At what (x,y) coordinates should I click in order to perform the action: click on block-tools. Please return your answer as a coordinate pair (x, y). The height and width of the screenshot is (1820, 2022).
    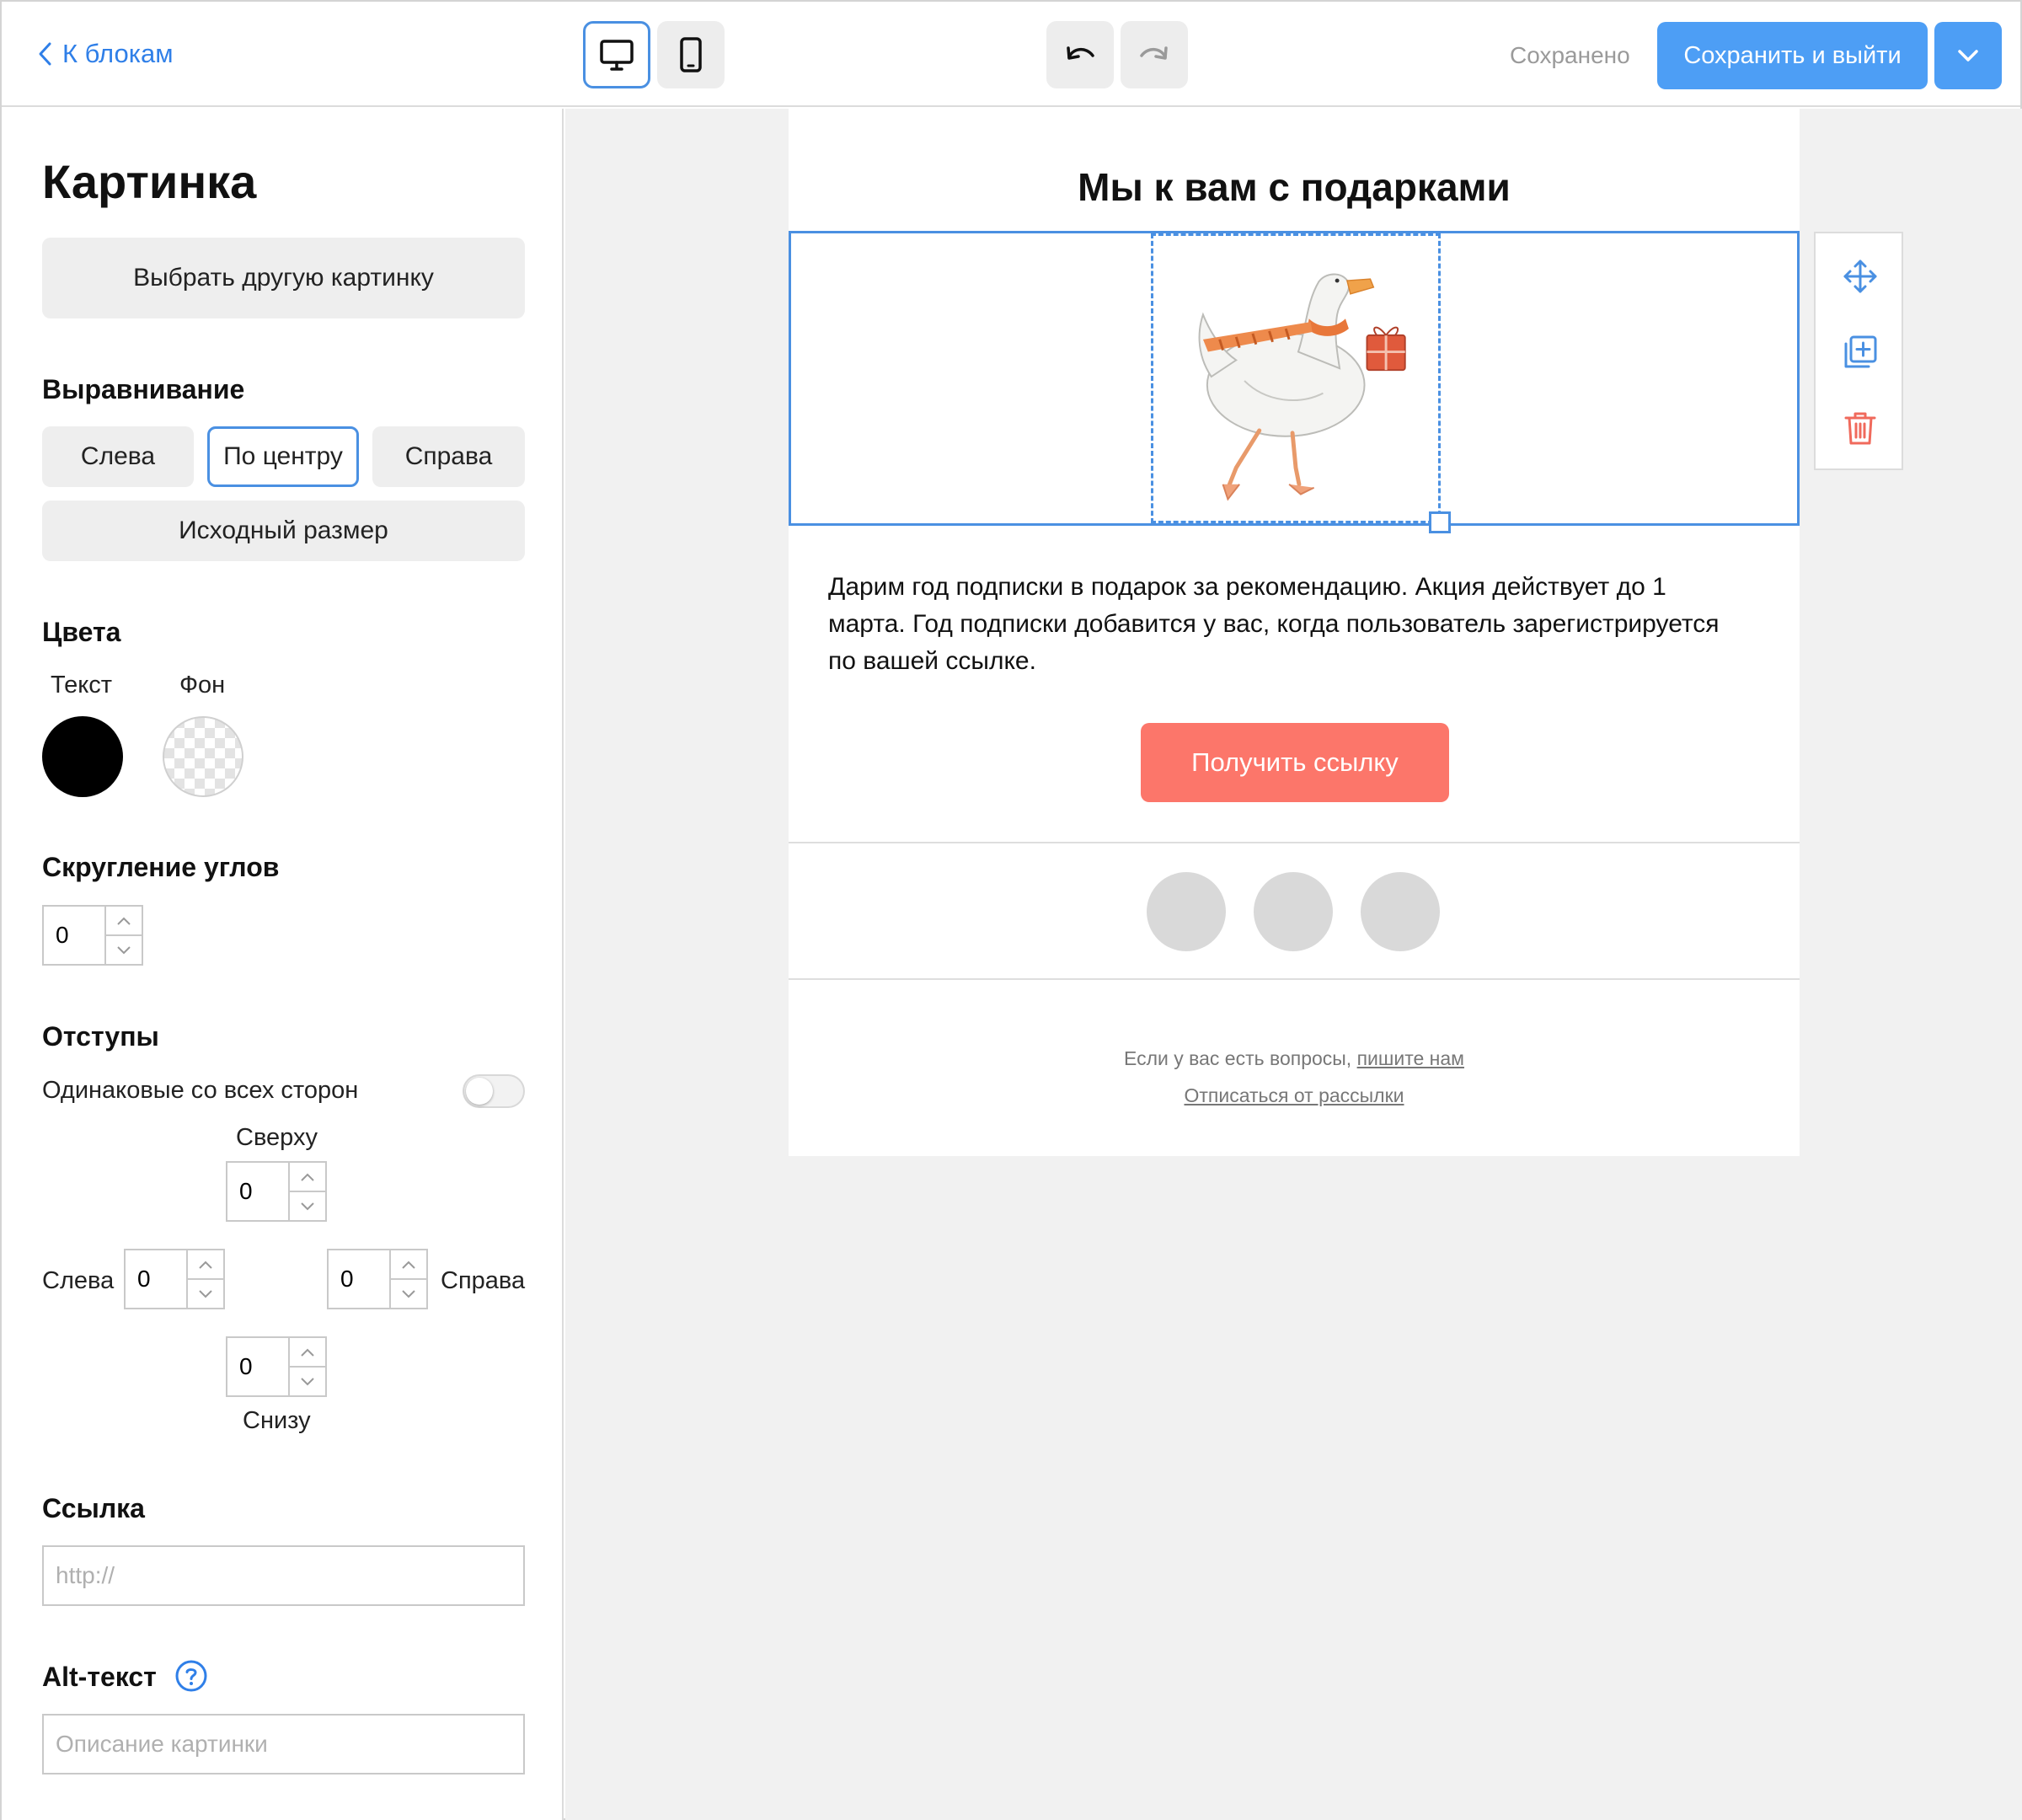
    Looking at the image, I should click on (1858, 351).